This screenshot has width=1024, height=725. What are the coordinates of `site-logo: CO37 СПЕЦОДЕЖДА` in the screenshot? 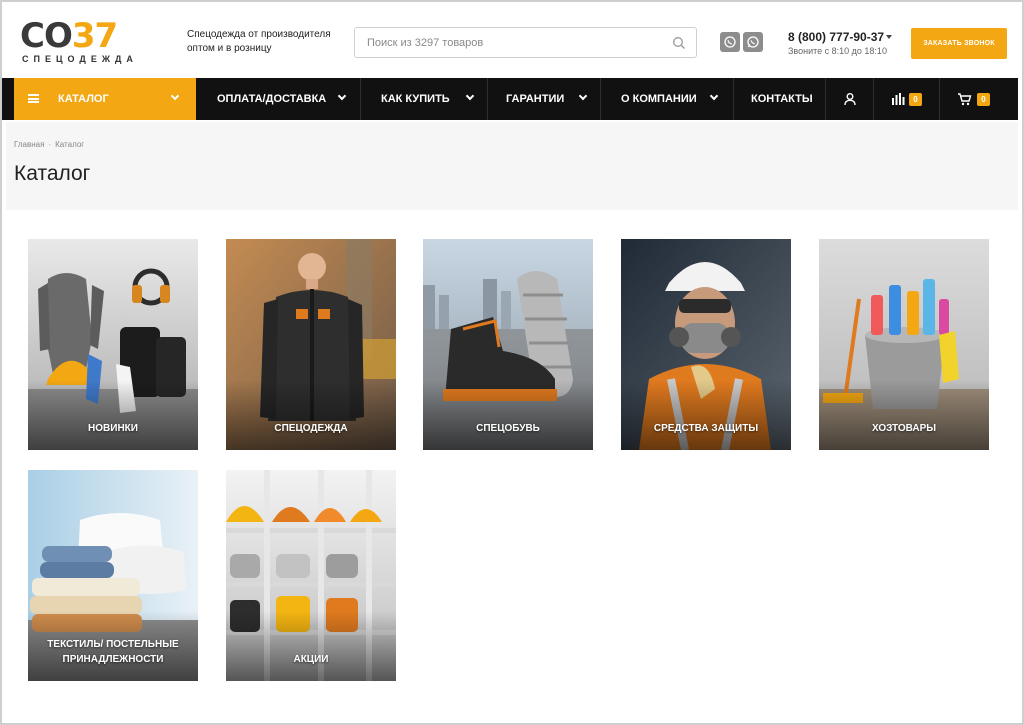 It's located at (90, 40).